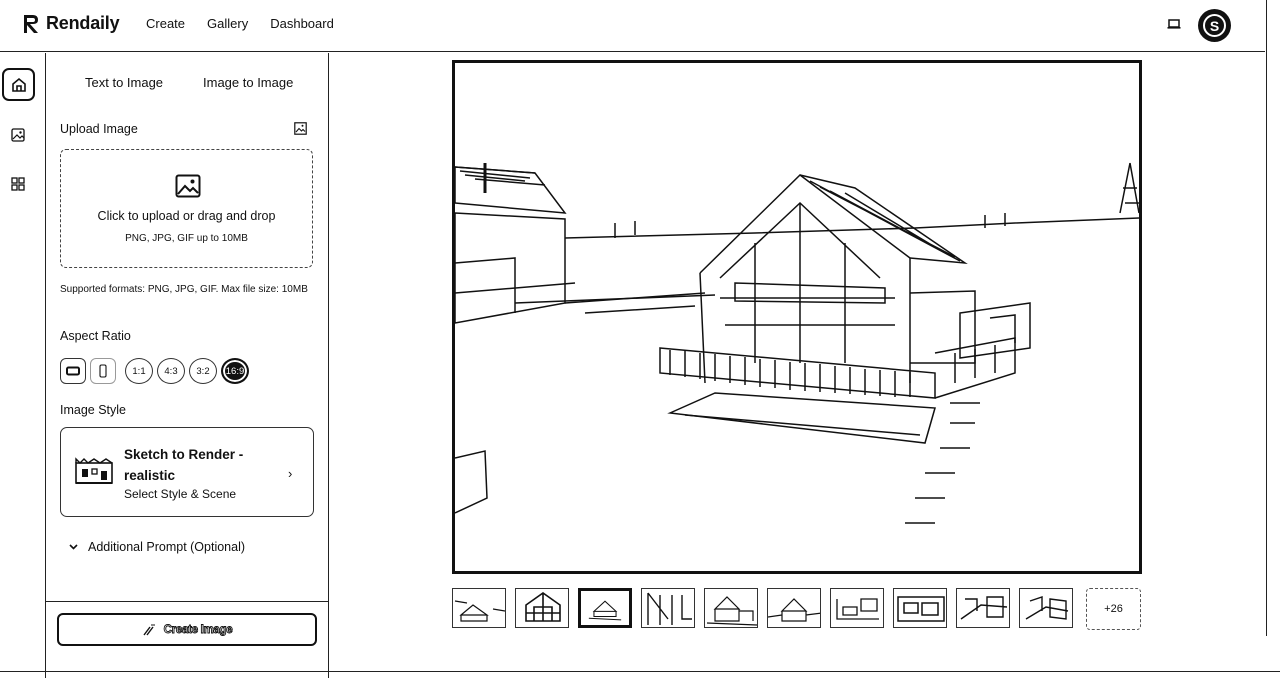  What do you see at coordinates (300, 128) in the screenshot?
I see `upload-image-icon` at bounding box center [300, 128].